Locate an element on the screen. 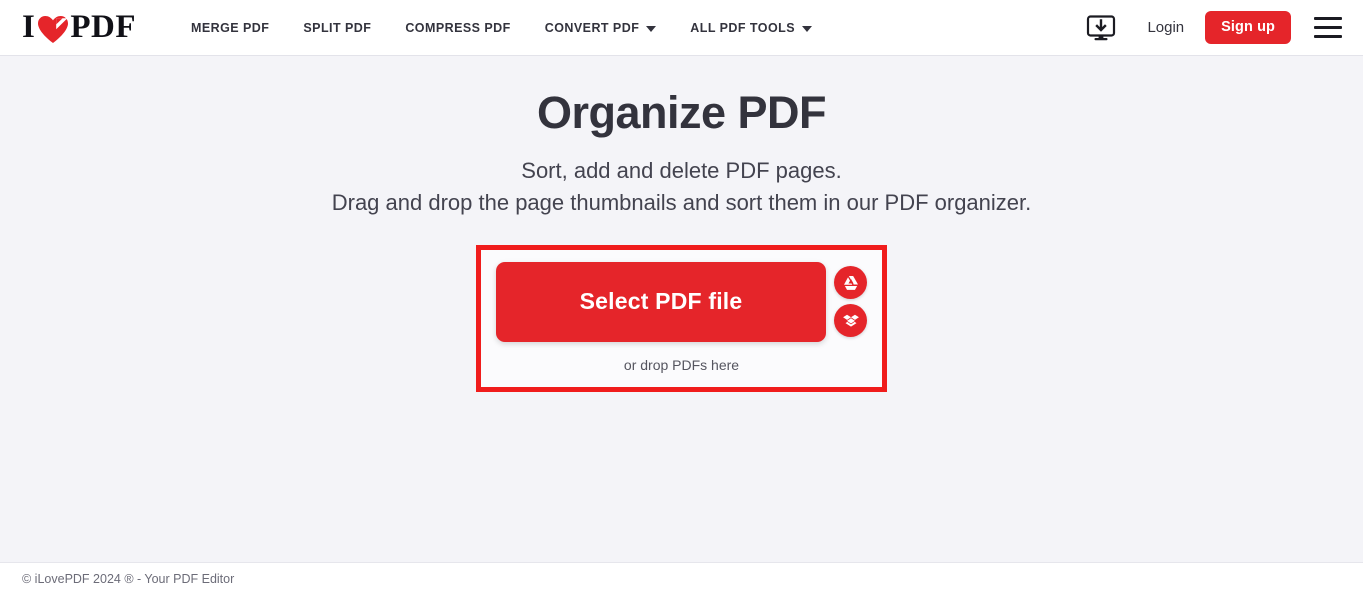 This screenshot has width=1363, height=595. select-pdf-file-button: Select PDF file is located at coordinates (661, 301).